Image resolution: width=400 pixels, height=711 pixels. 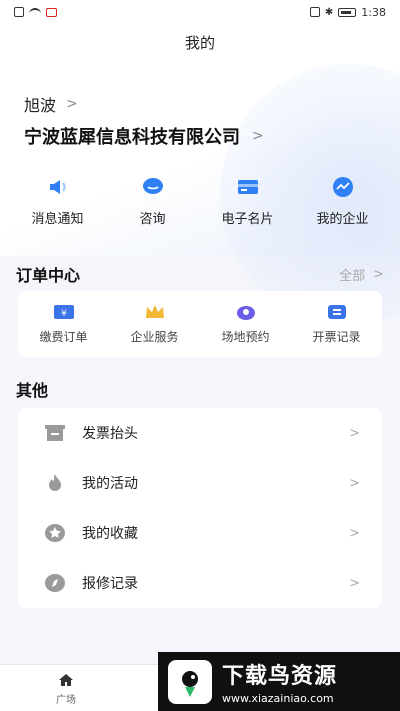 I want to click on quick-action-label: 消息通知, so click(x=57, y=219).